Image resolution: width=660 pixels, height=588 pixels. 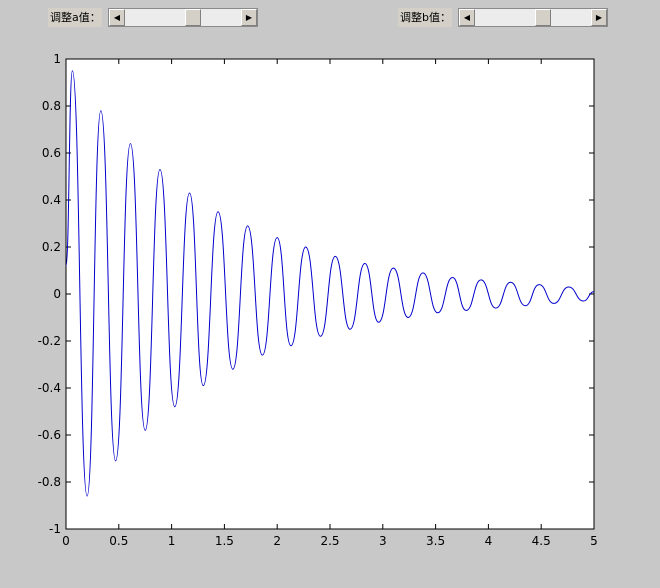 I want to click on y-tick-label: -0.2, so click(x=49, y=341).